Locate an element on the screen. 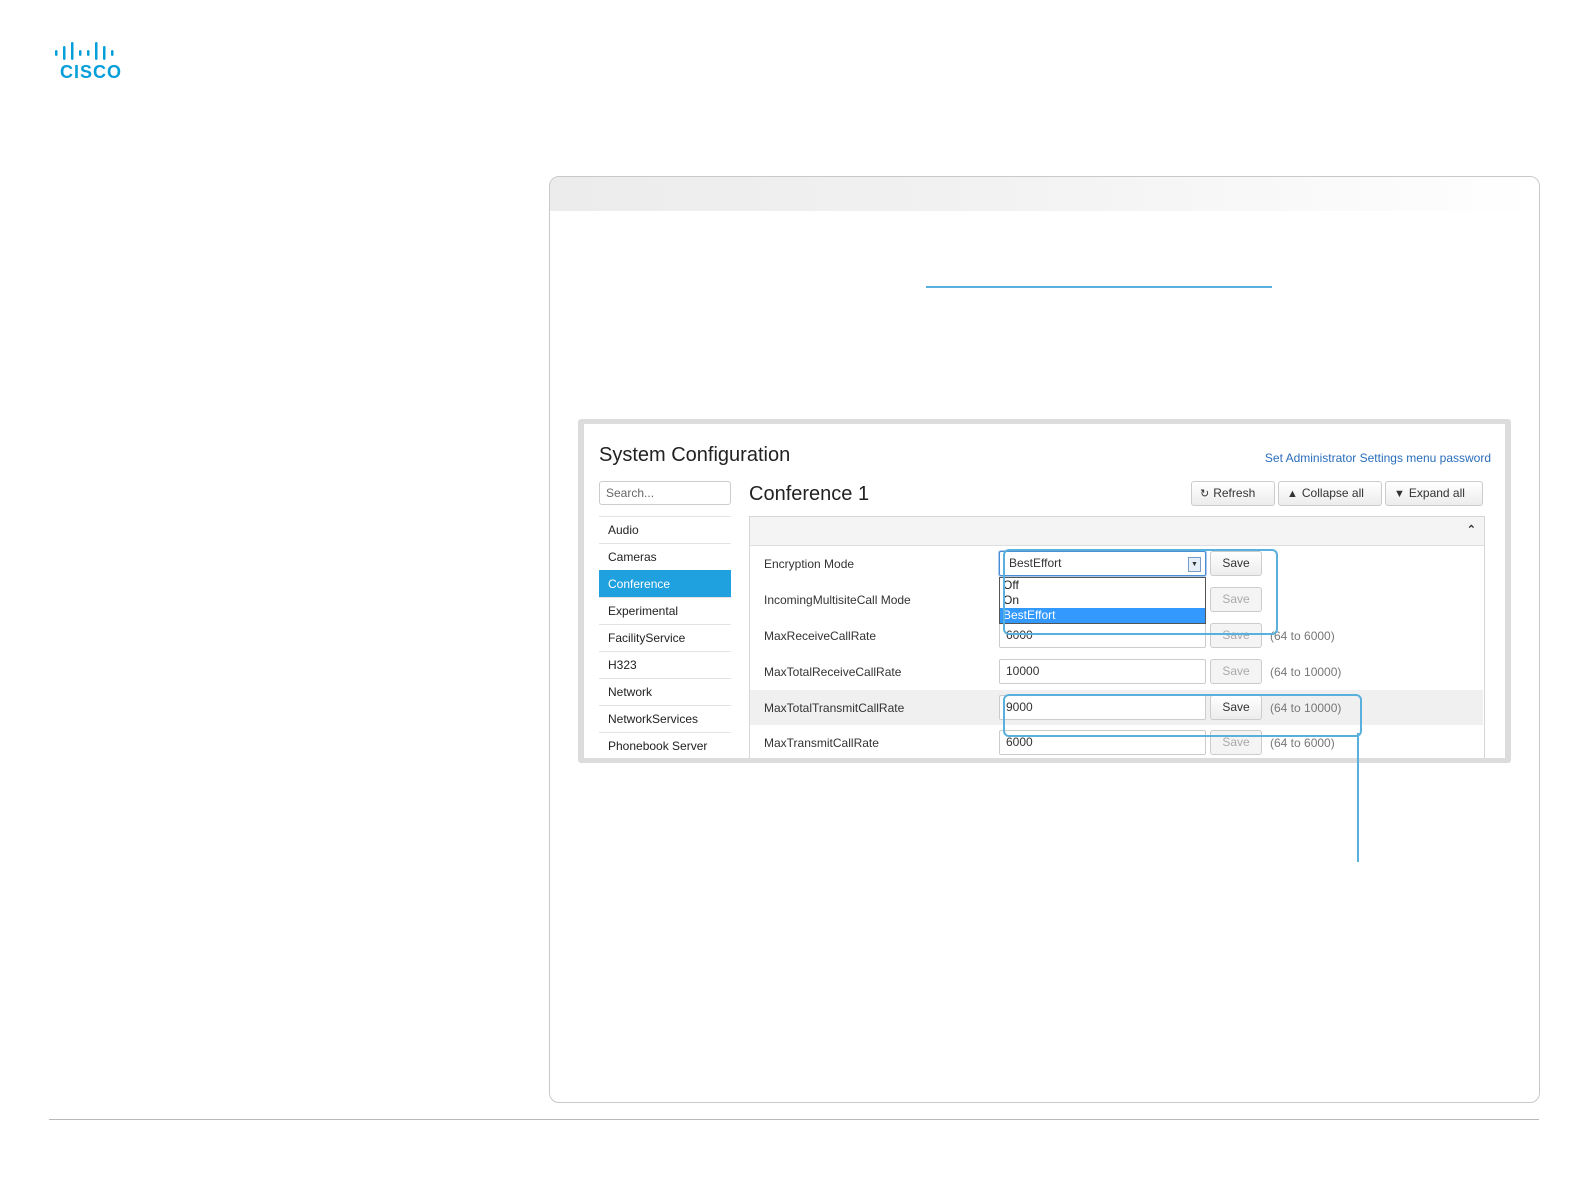  nav-item-h323: H323 is located at coordinates (665, 664).